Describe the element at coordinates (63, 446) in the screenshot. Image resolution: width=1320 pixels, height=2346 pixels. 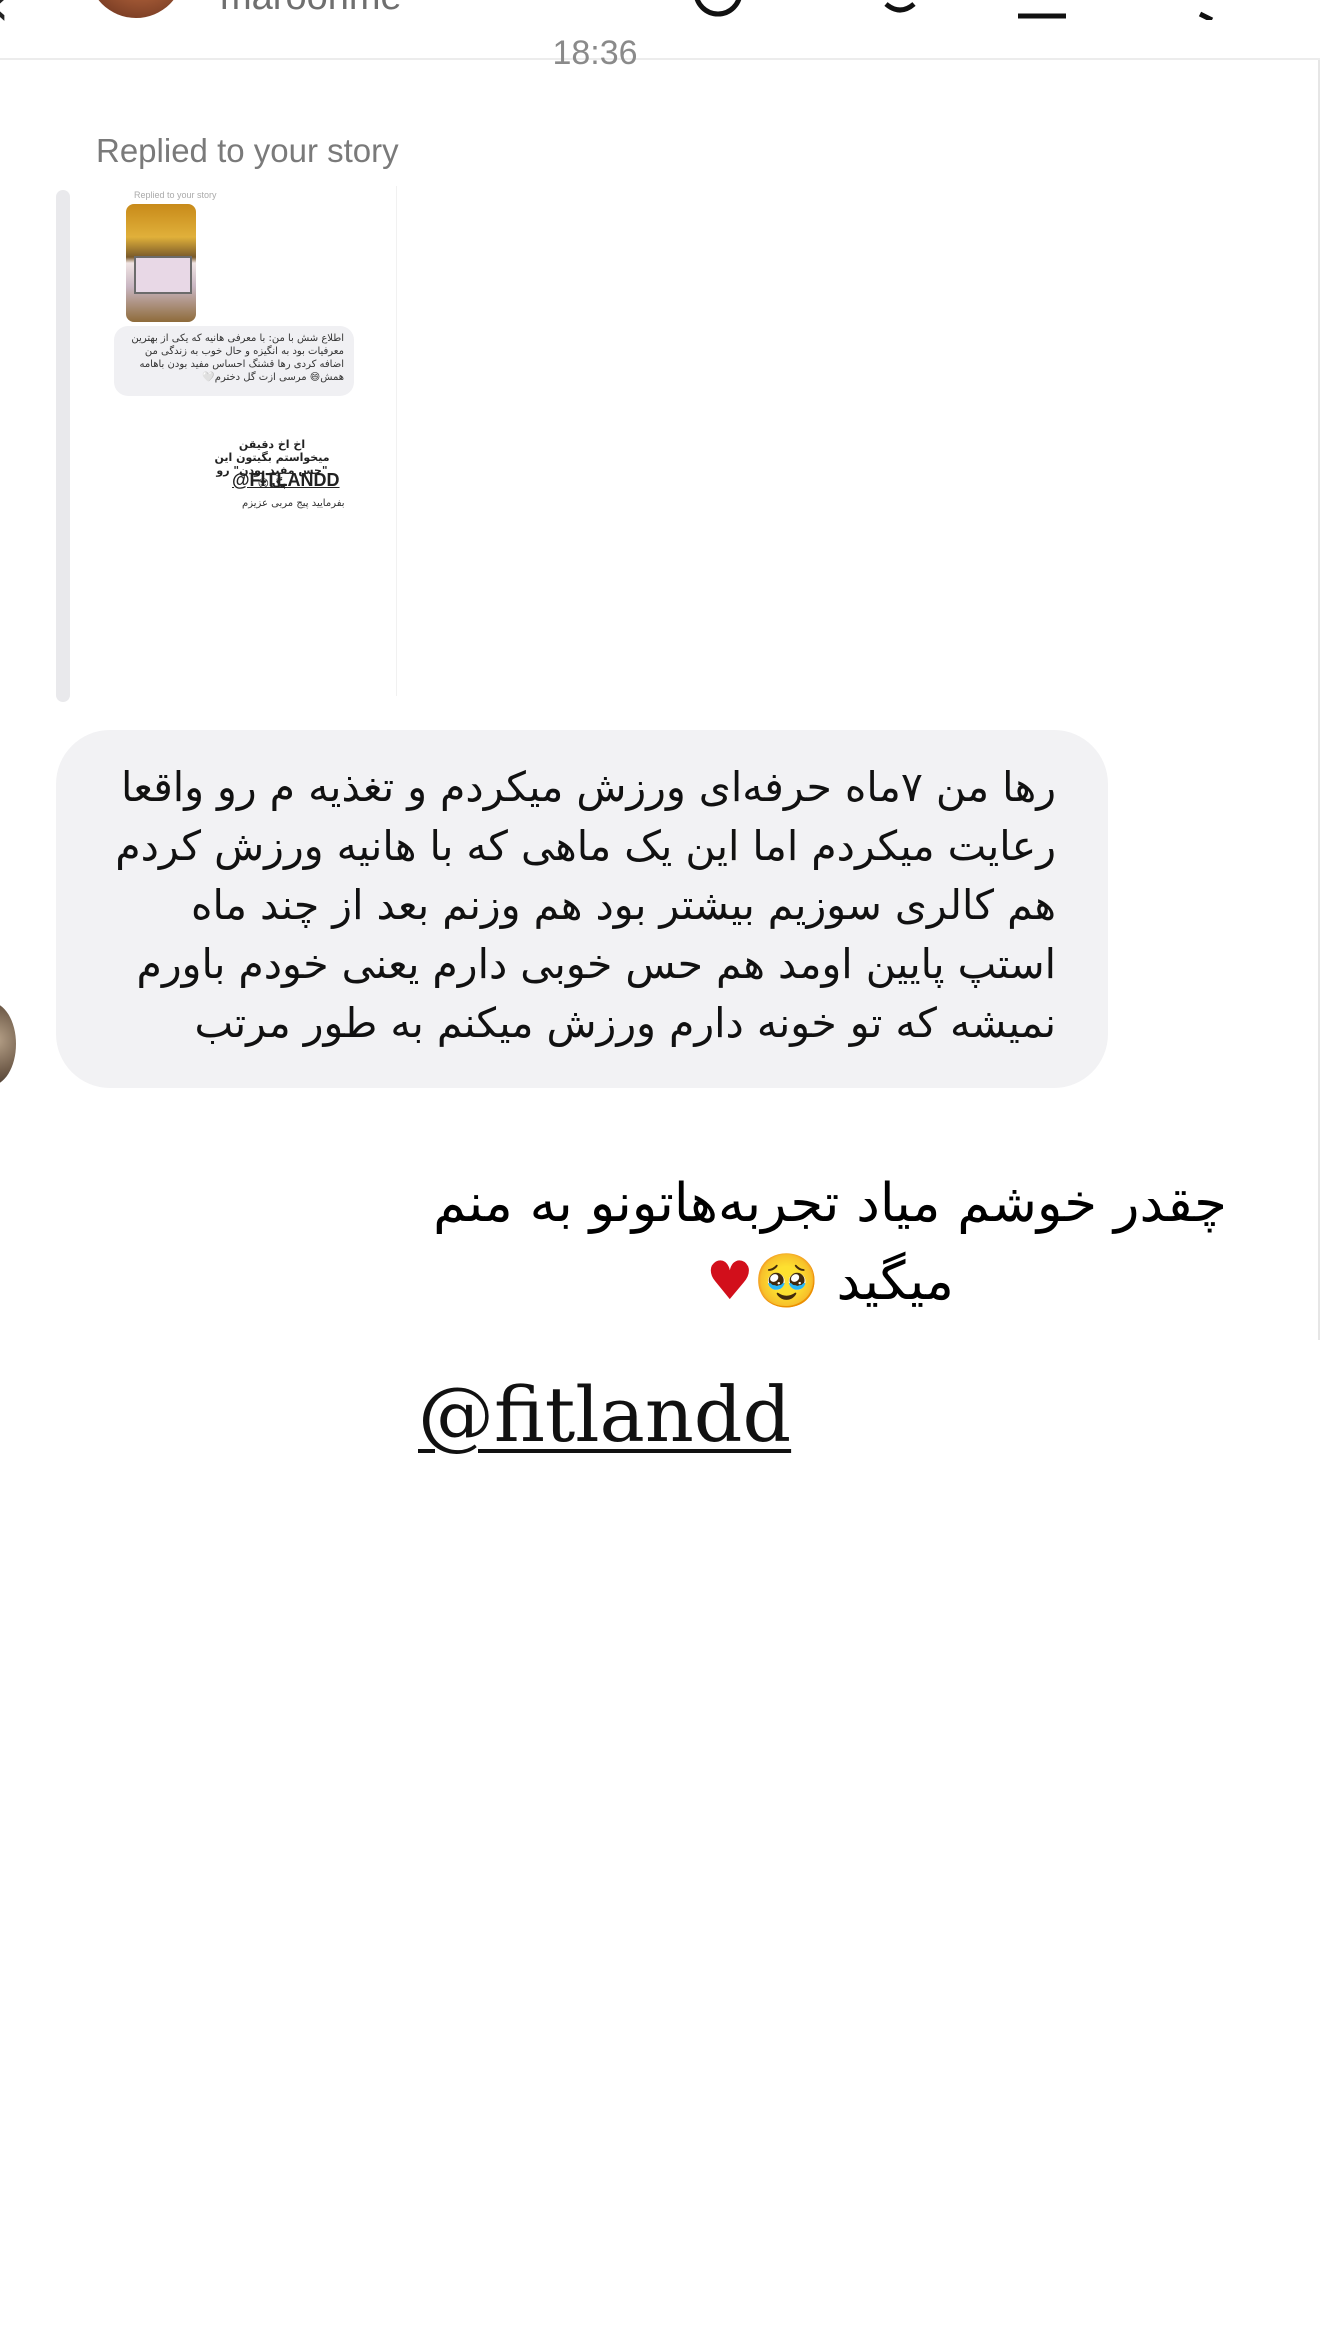
I see `reply-indicator-bar` at that location.